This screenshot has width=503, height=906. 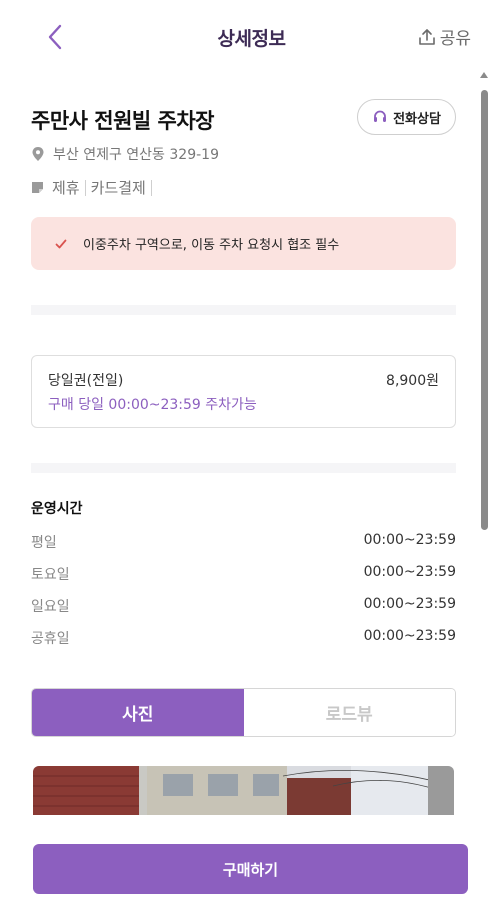 I want to click on call-consult-label: 전화상담, so click(x=417, y=119).